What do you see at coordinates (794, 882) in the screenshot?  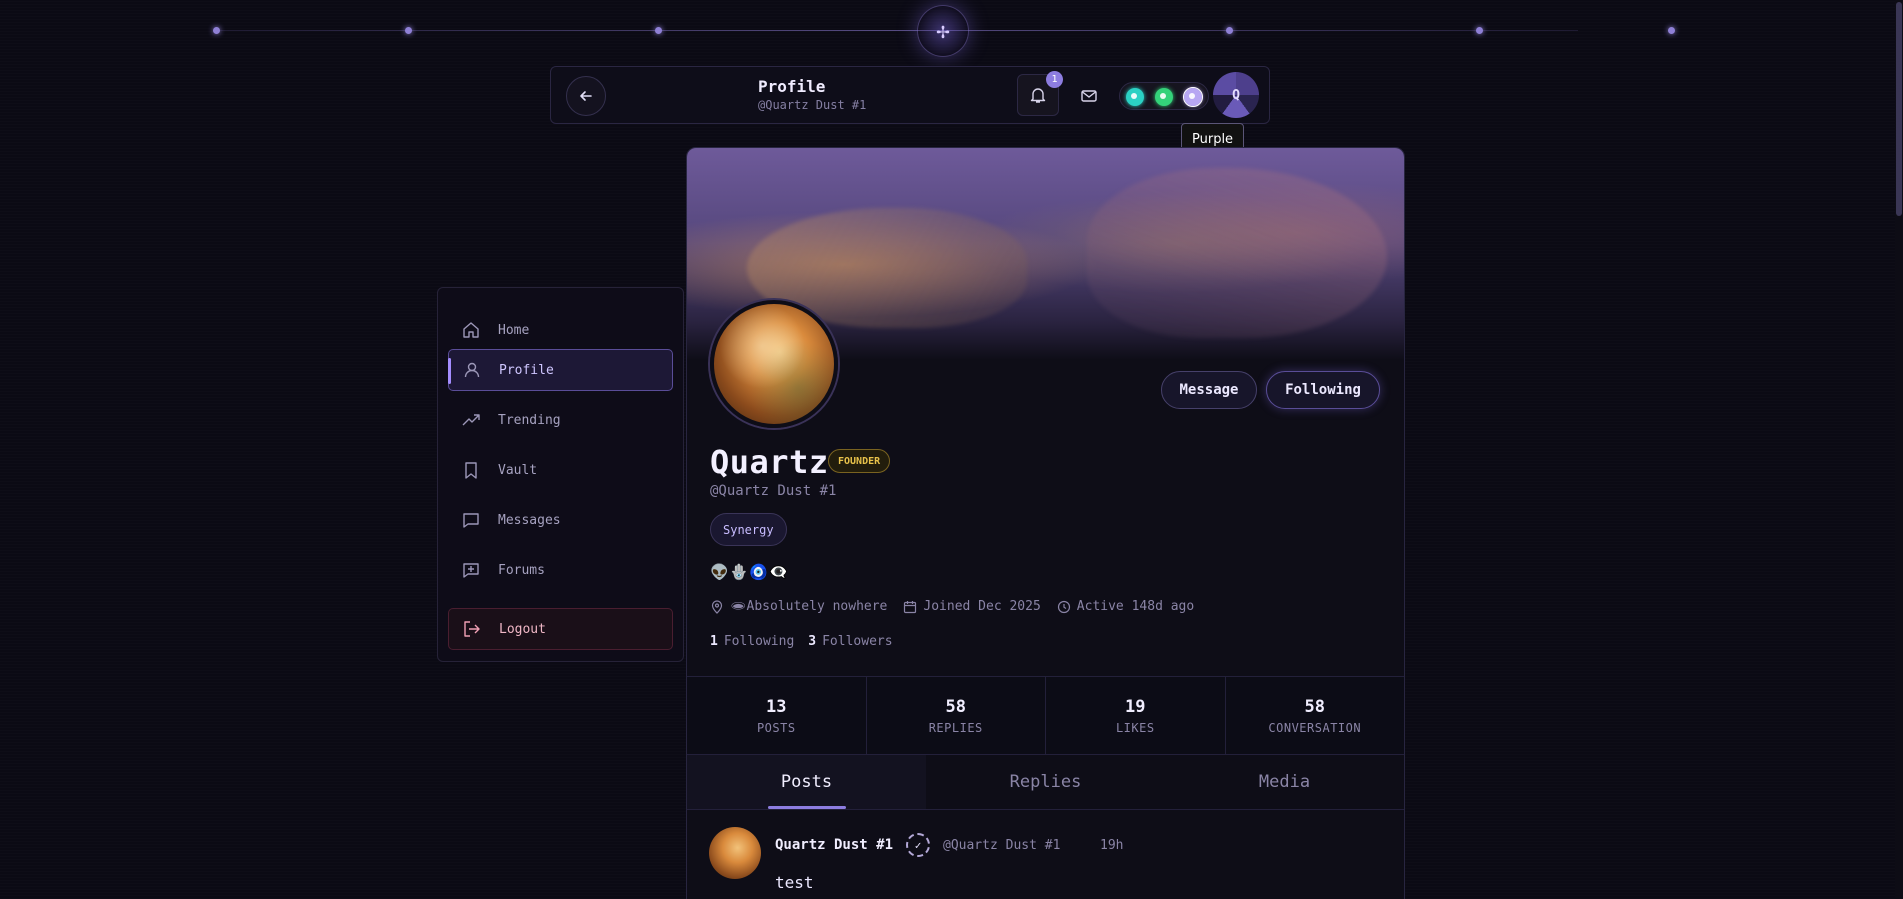 I see `post-body: test` at bounding box center [794, 882].